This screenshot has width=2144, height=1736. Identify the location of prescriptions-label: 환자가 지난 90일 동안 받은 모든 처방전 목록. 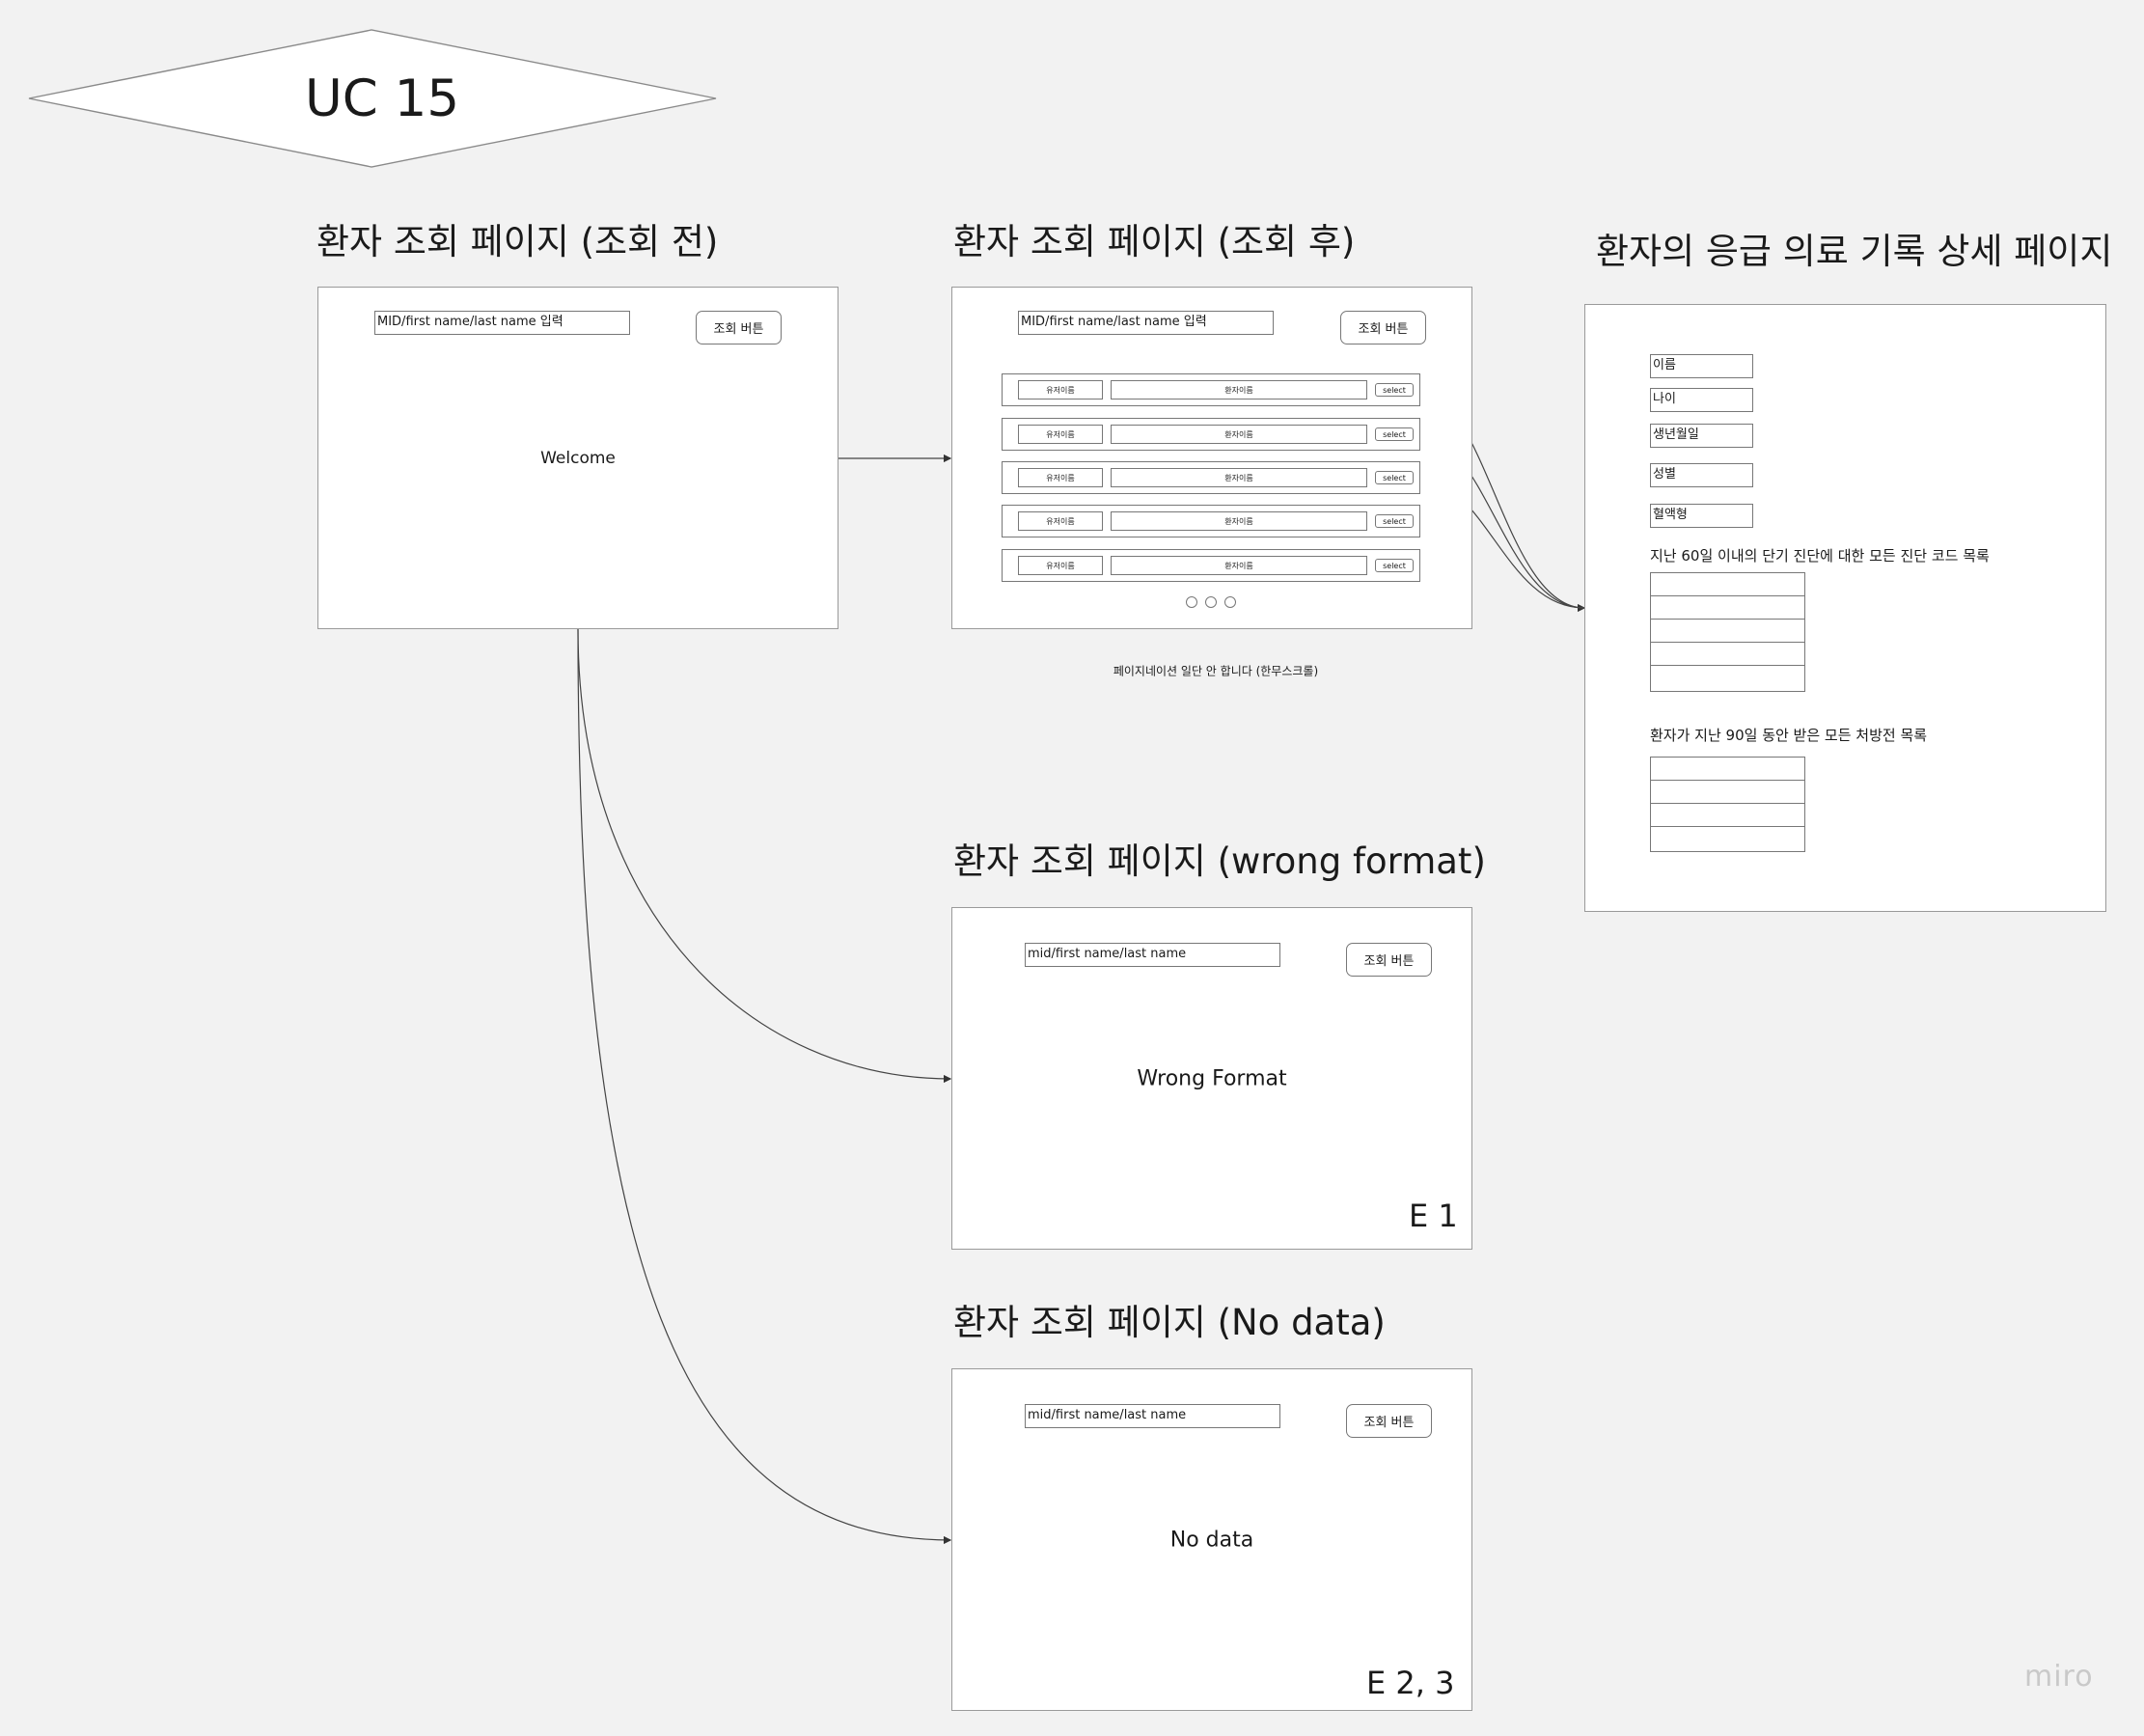
(1789, 736).